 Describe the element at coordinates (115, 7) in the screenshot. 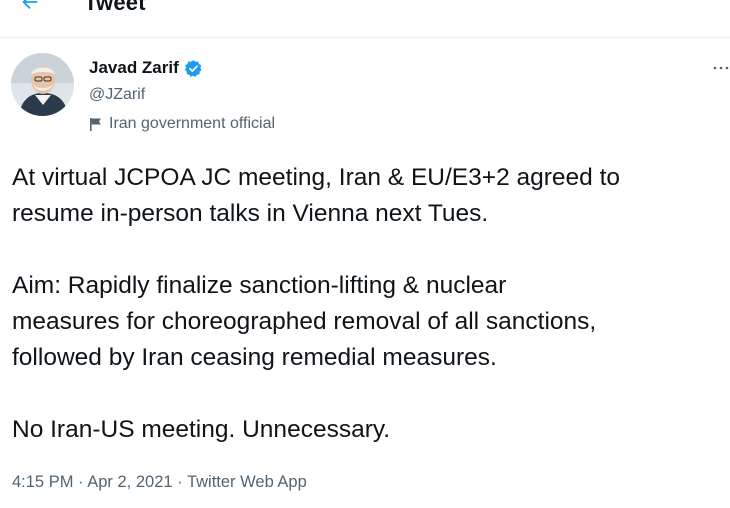

I see `page-title: Tweet` at that location.